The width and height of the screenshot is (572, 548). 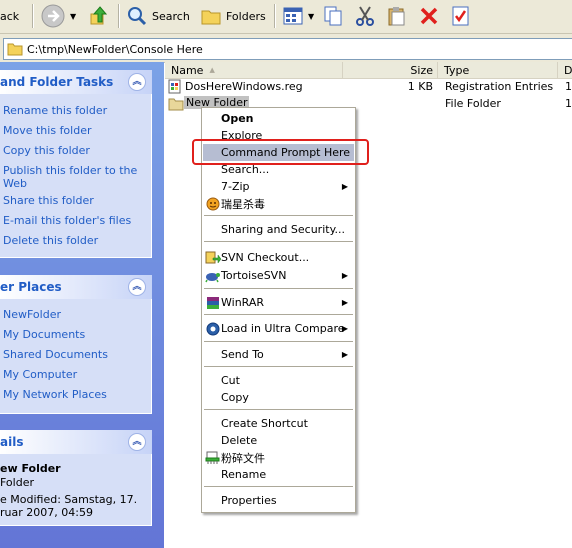 What do you see at coordinates (40, 374) in the screenshot?
I see `place-my-computer: My Computer` at bounding box center [40, 374].